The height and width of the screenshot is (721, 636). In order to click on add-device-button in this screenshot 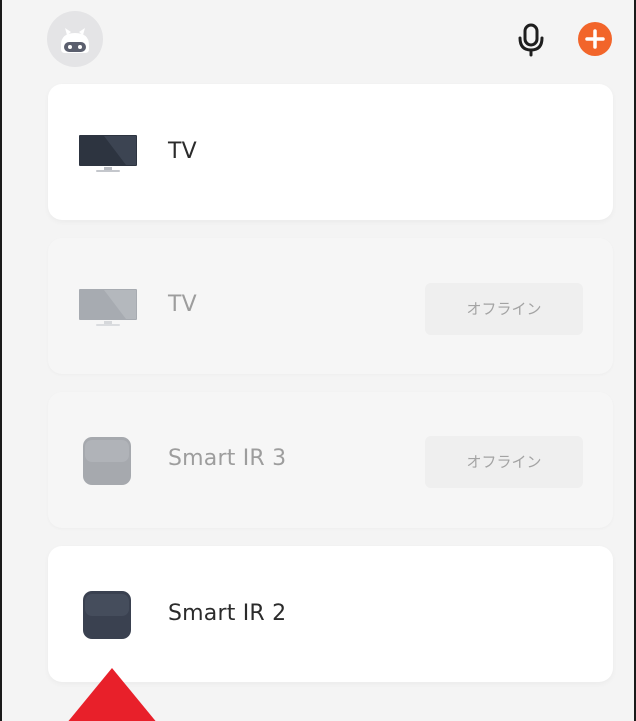, I will do `click(595, 39)`.